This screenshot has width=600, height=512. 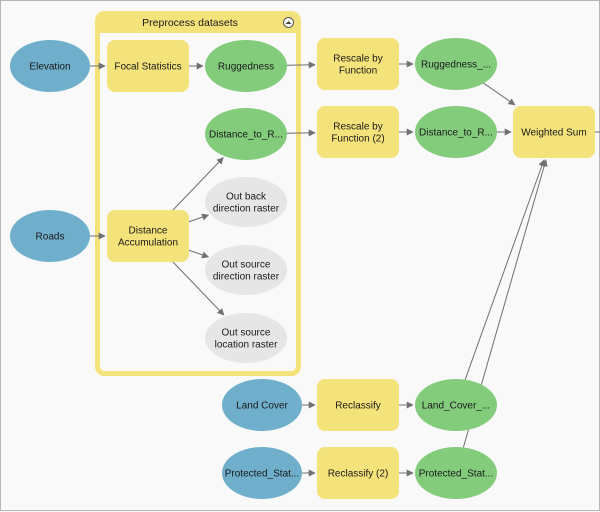 I want to click on node-label: Reclassify (2), so click(x=358, y=474).